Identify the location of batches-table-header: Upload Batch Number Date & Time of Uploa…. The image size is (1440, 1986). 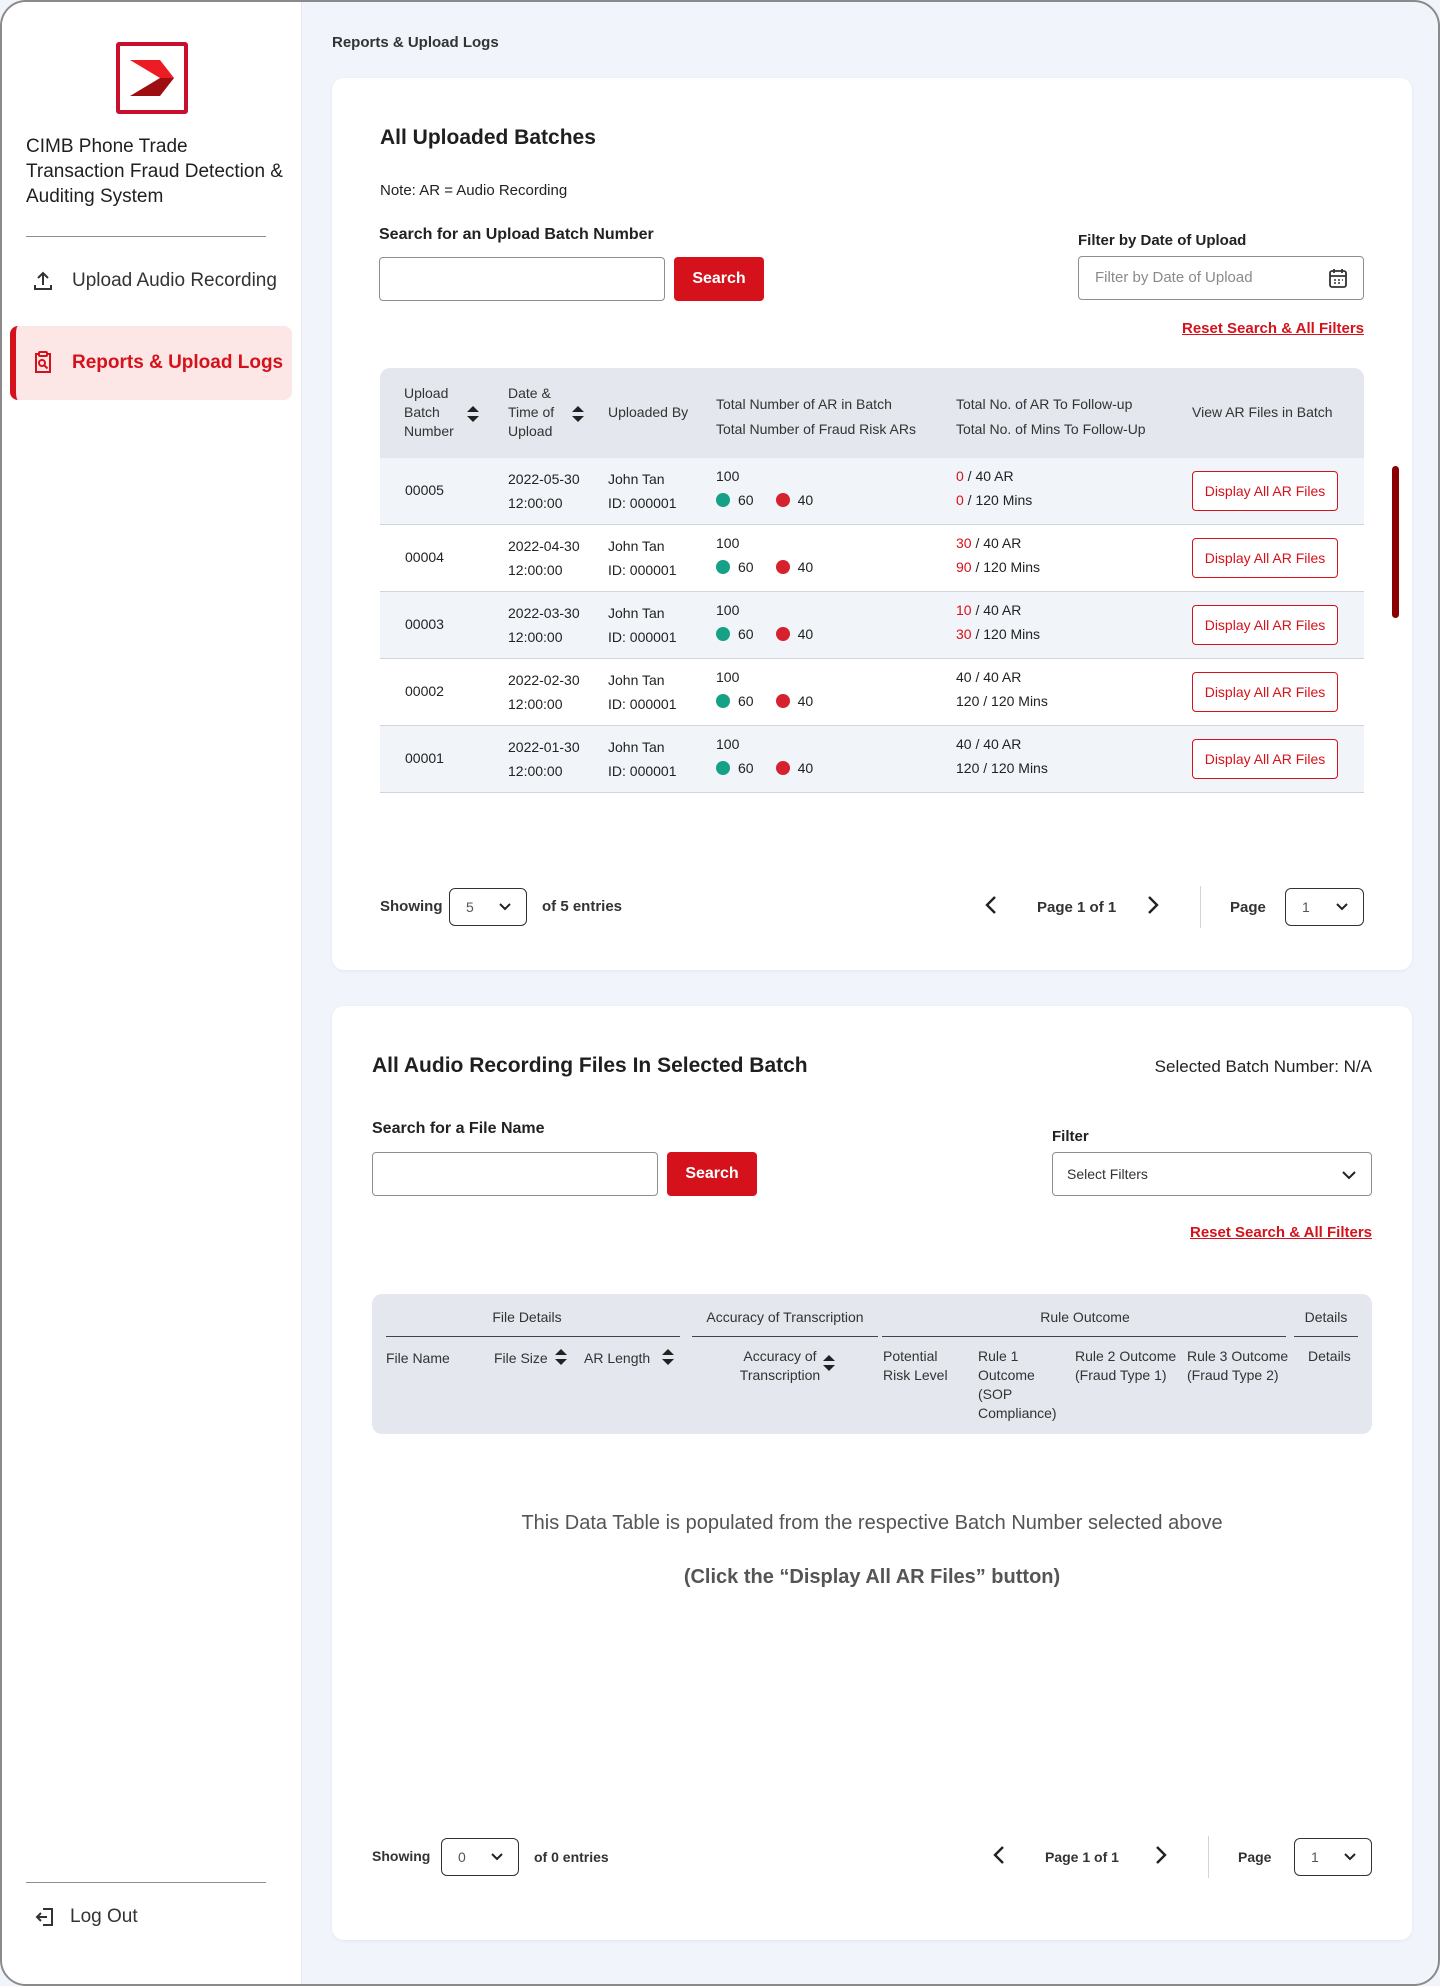
(872, 413).